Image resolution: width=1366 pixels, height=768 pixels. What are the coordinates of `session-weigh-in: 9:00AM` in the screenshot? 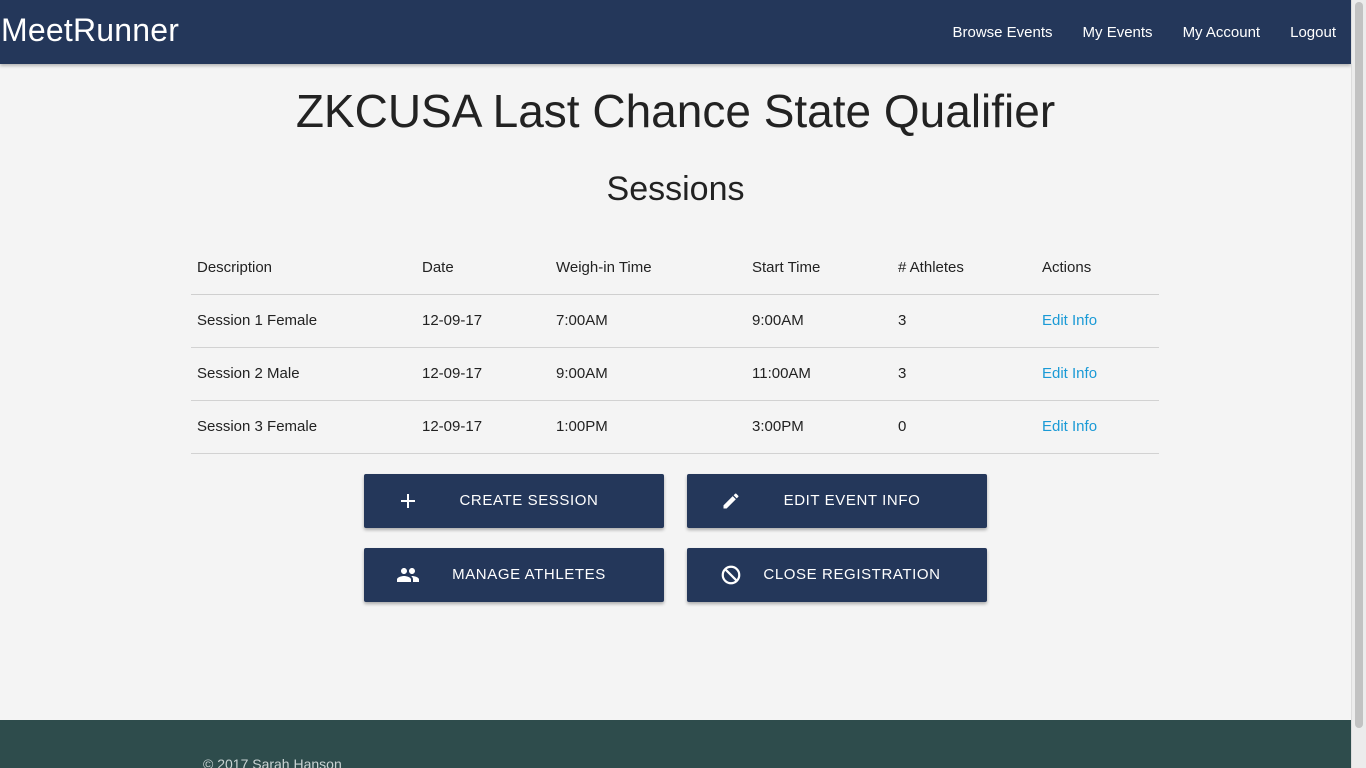 It's located at (648, 374).